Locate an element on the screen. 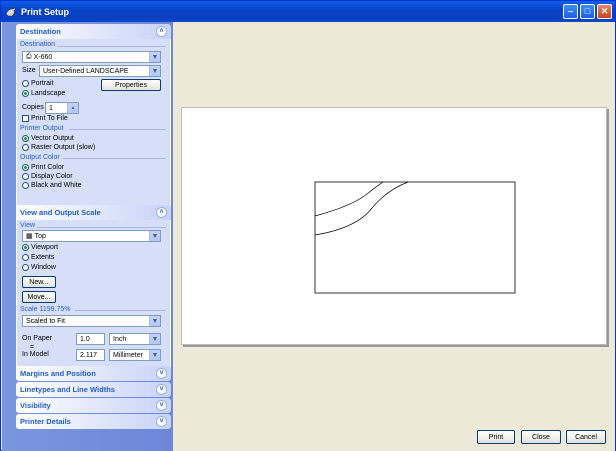 The width and height of the screenshot is (616, 451). viewport-radio: Viewport is located at coordinates (40, 247).